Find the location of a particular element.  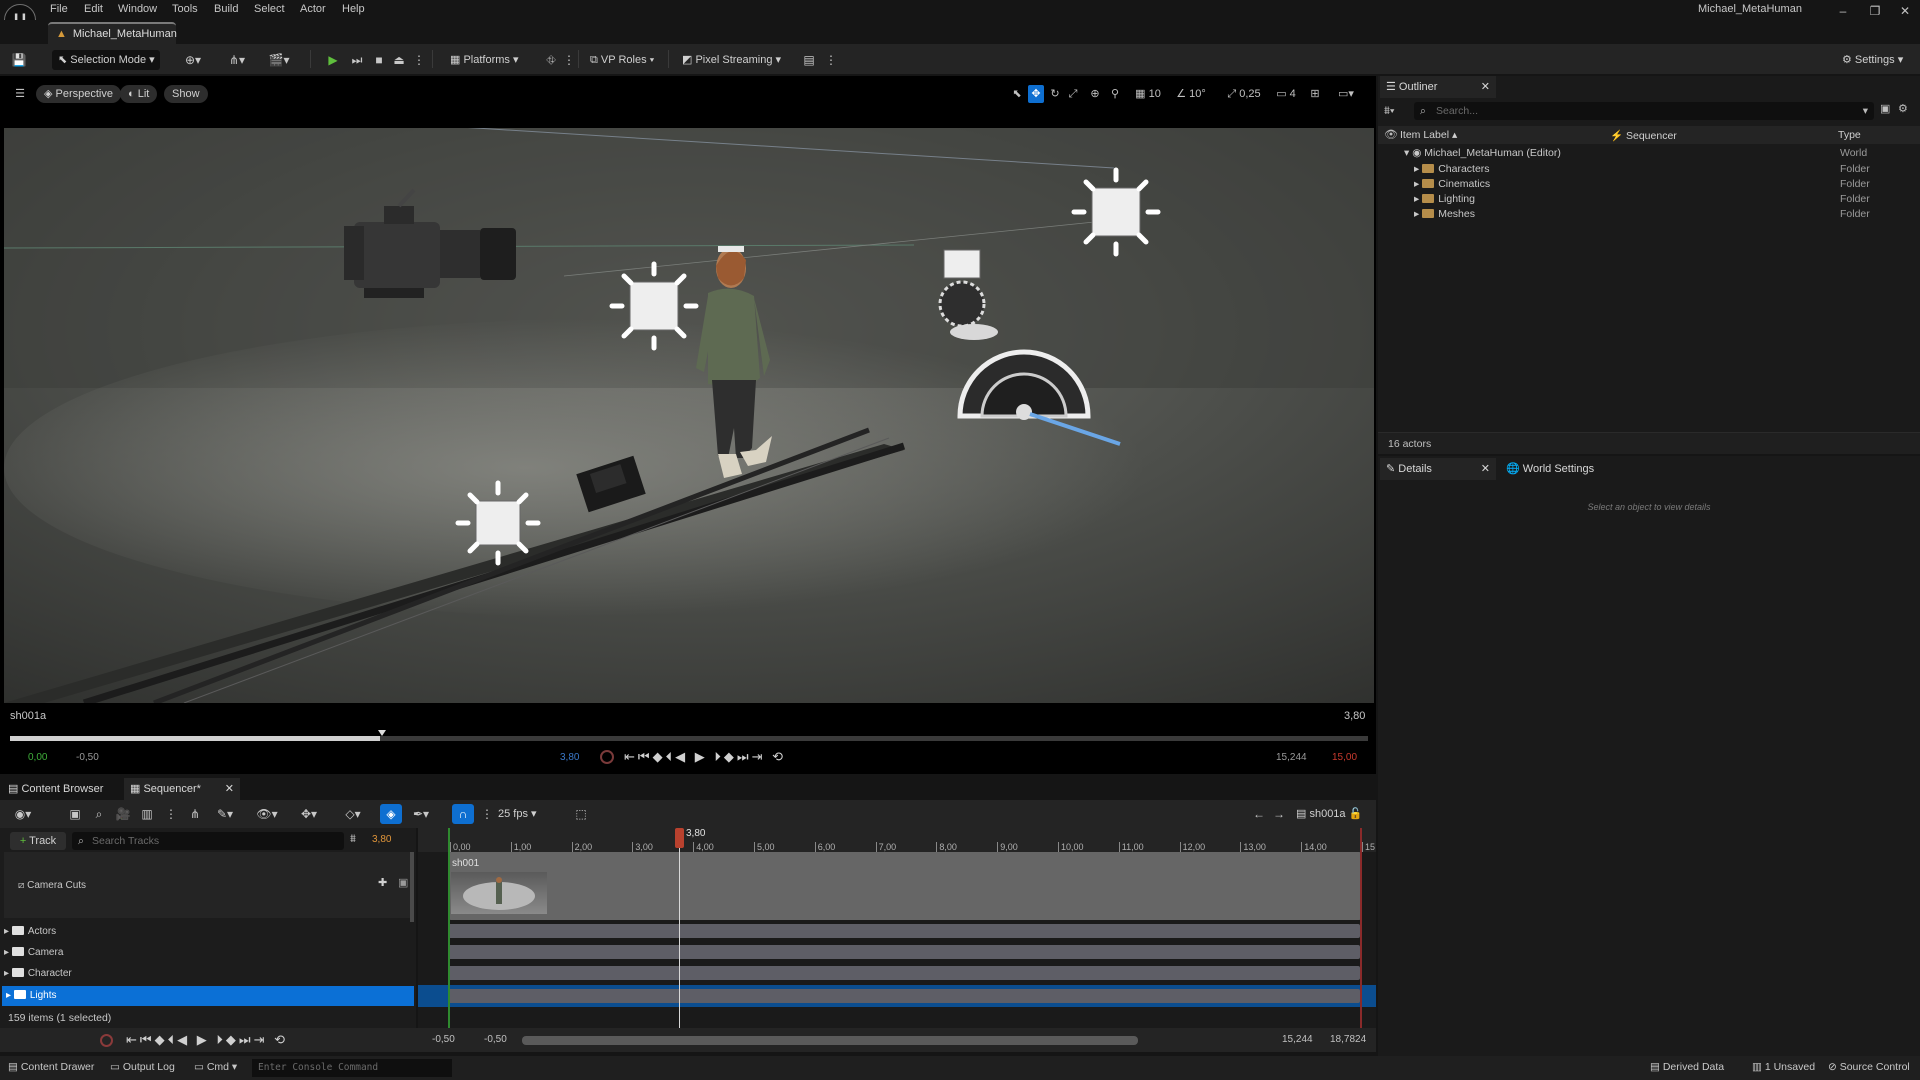

step-icon: ⏭ is located at coordinates (357, 60).